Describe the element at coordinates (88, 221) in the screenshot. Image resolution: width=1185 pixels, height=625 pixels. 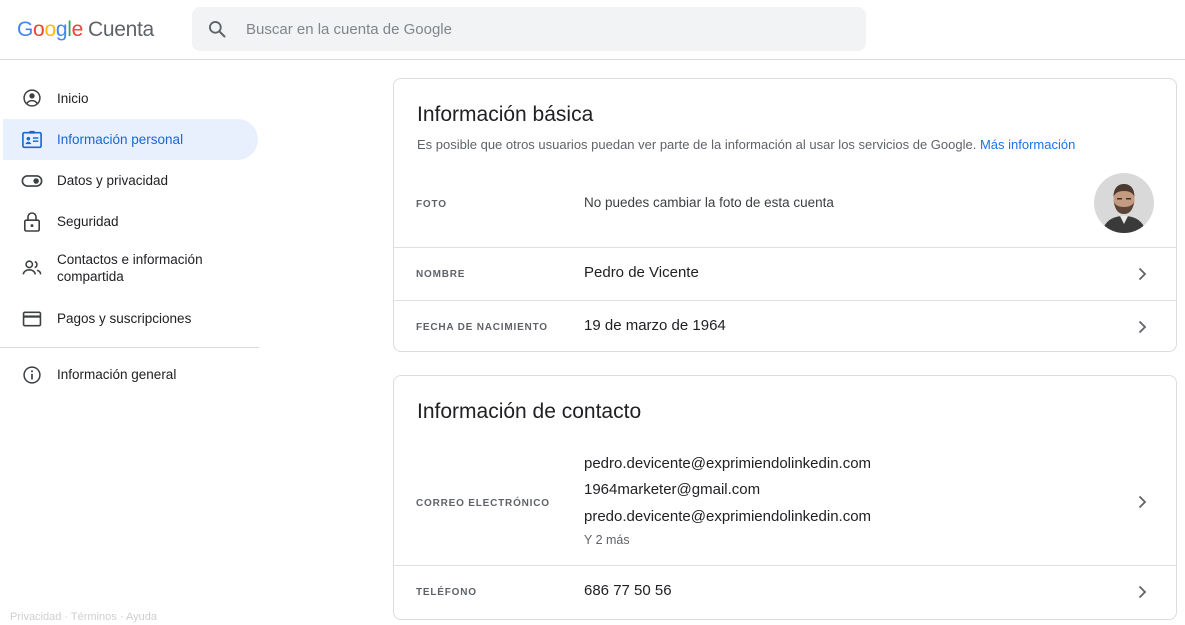
I see `sidebar-item-label: Seguridad` at that location.